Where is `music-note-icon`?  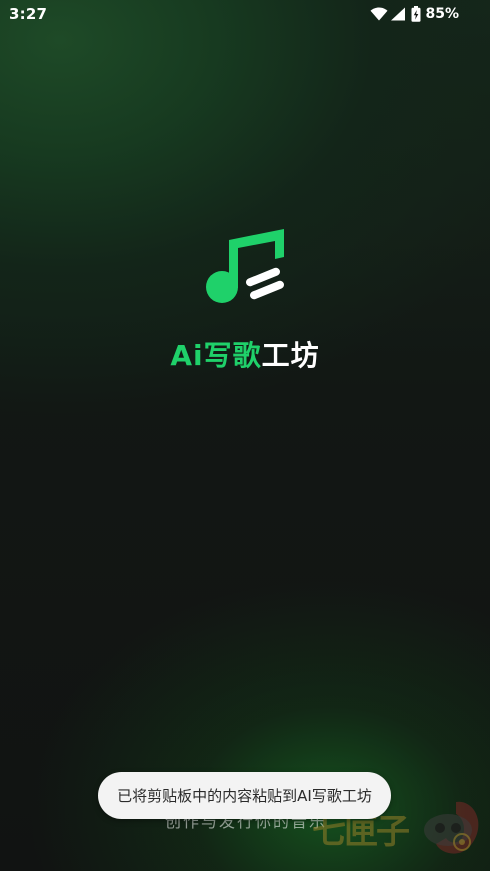 music-note-icon is located at coordinates (245, 266).